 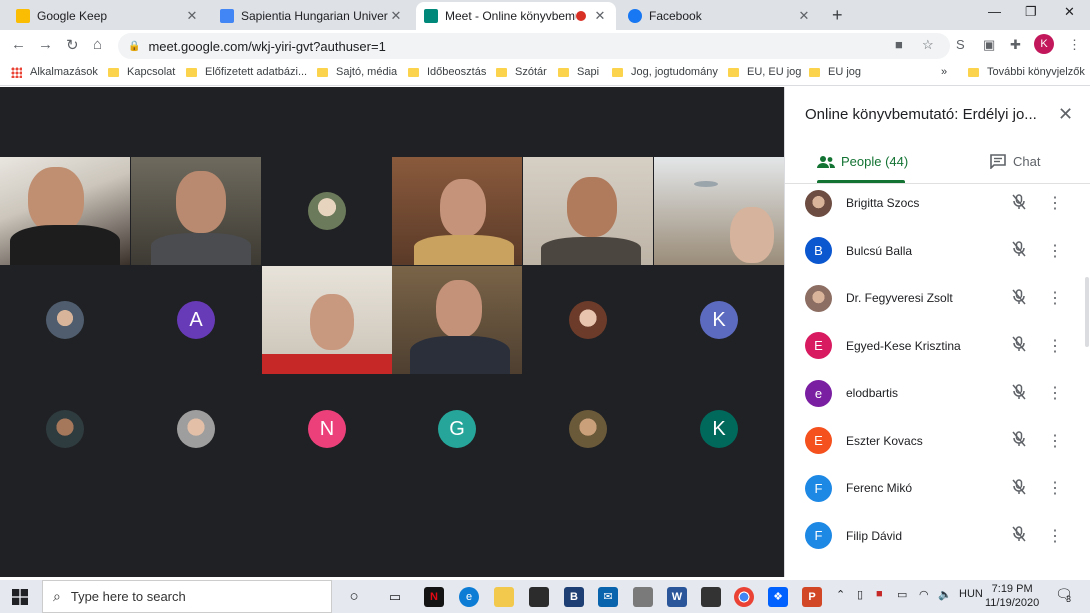 What do you see at coordinates (578, 72) in the screenshot?
I see `bookmark-sapi: Sapi` at bounding box center [578, 72].